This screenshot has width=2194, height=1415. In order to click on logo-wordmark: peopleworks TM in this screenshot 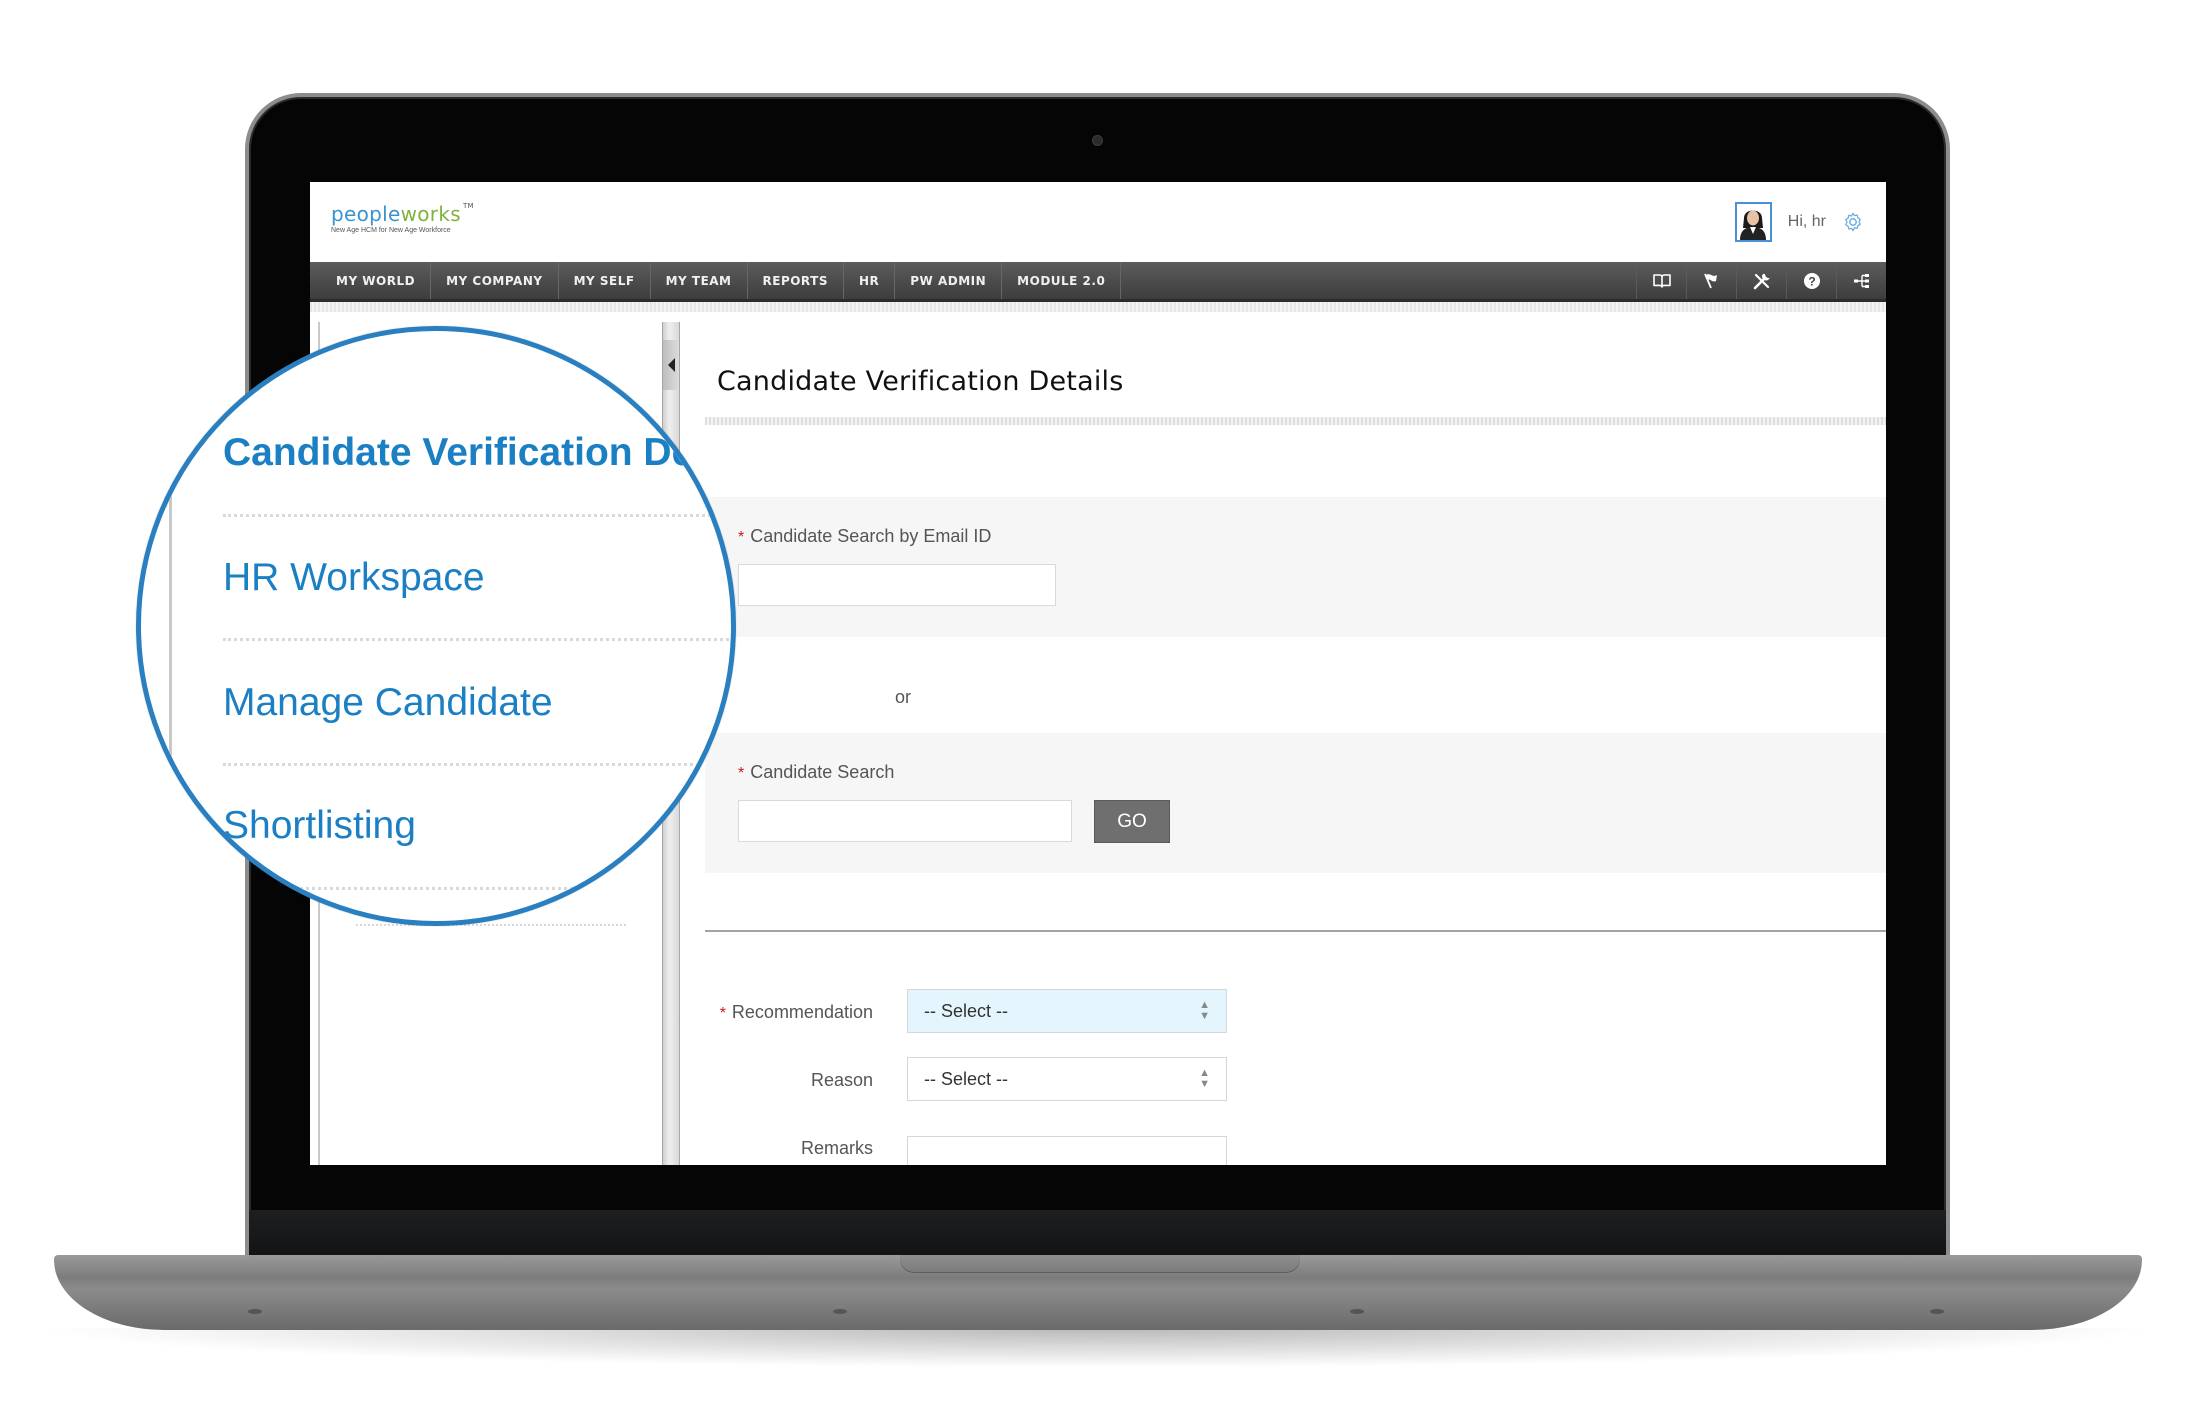, I will do `click(402, 214)`.